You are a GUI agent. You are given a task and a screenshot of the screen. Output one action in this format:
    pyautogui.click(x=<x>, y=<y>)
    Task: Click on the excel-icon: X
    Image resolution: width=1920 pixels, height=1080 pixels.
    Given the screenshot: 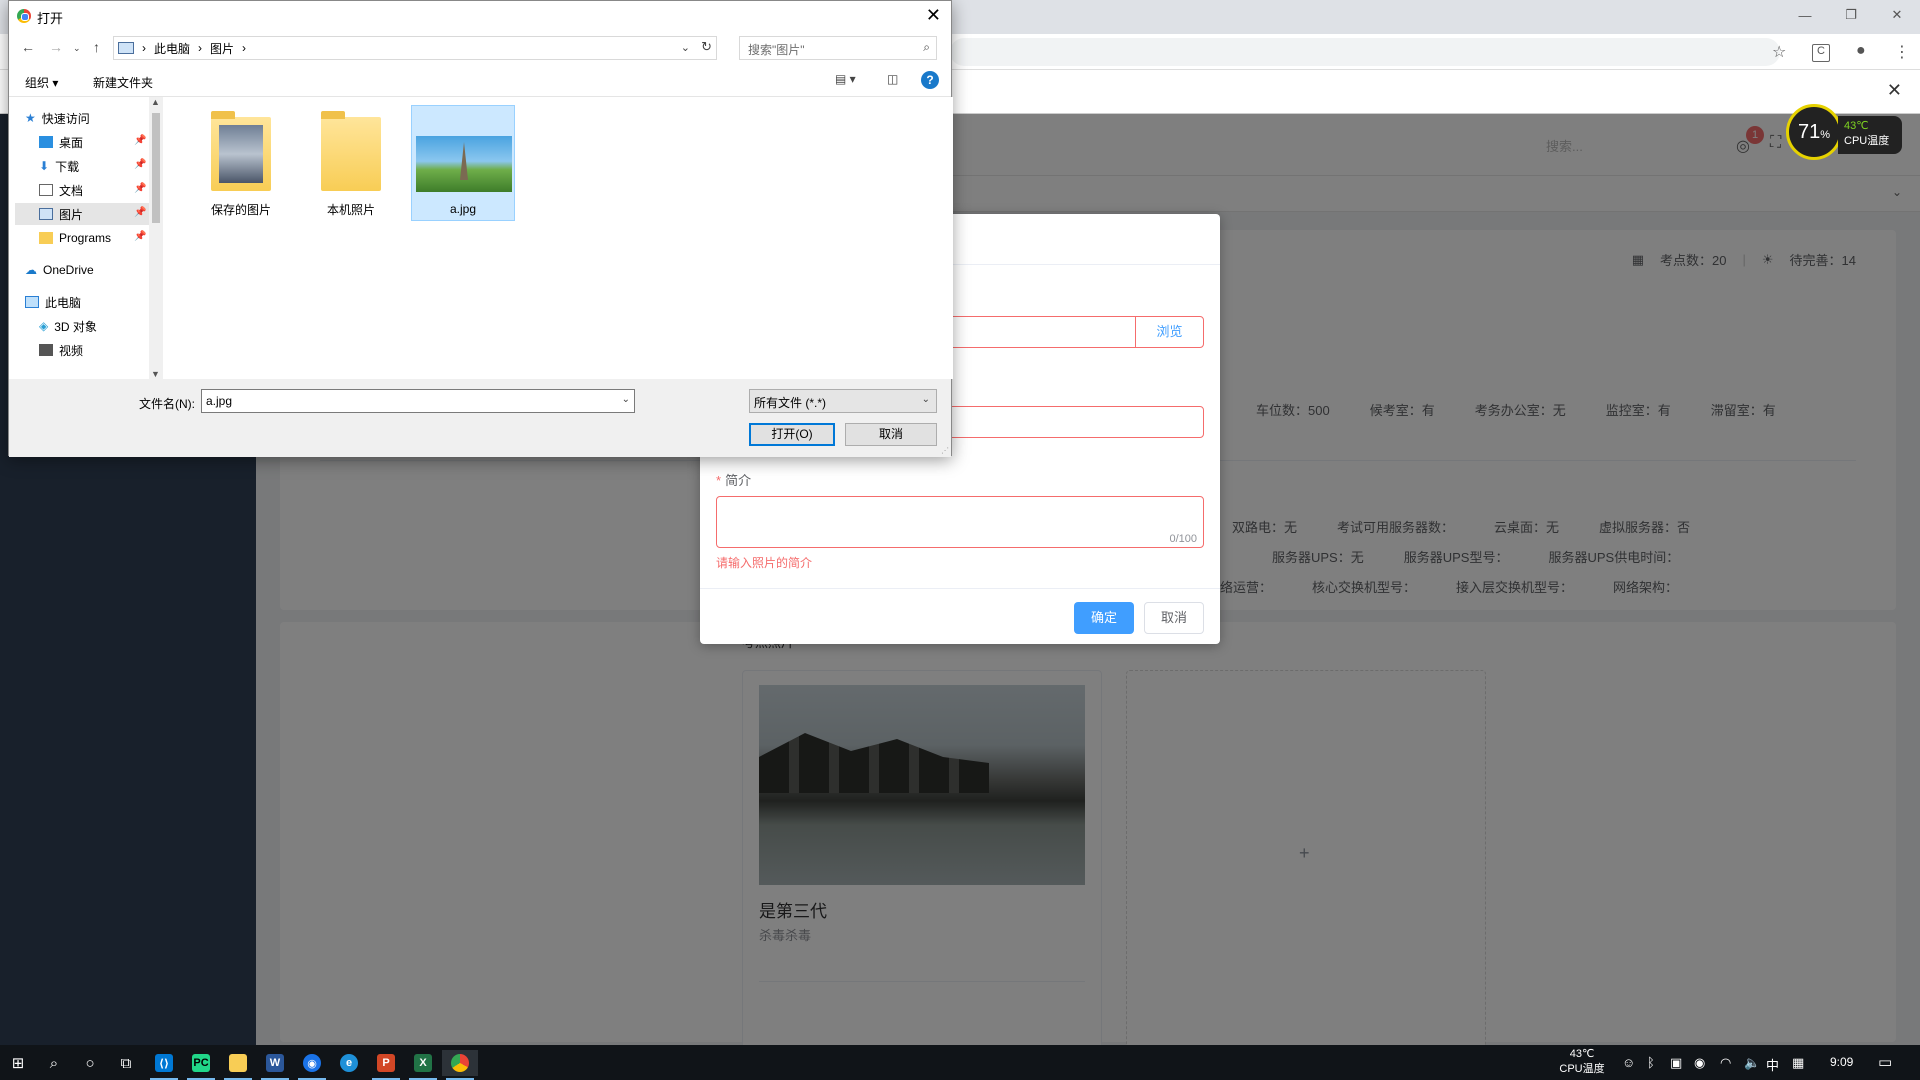 What is the action you would take?
    pyautogui.click(x=423, y=1065)
    